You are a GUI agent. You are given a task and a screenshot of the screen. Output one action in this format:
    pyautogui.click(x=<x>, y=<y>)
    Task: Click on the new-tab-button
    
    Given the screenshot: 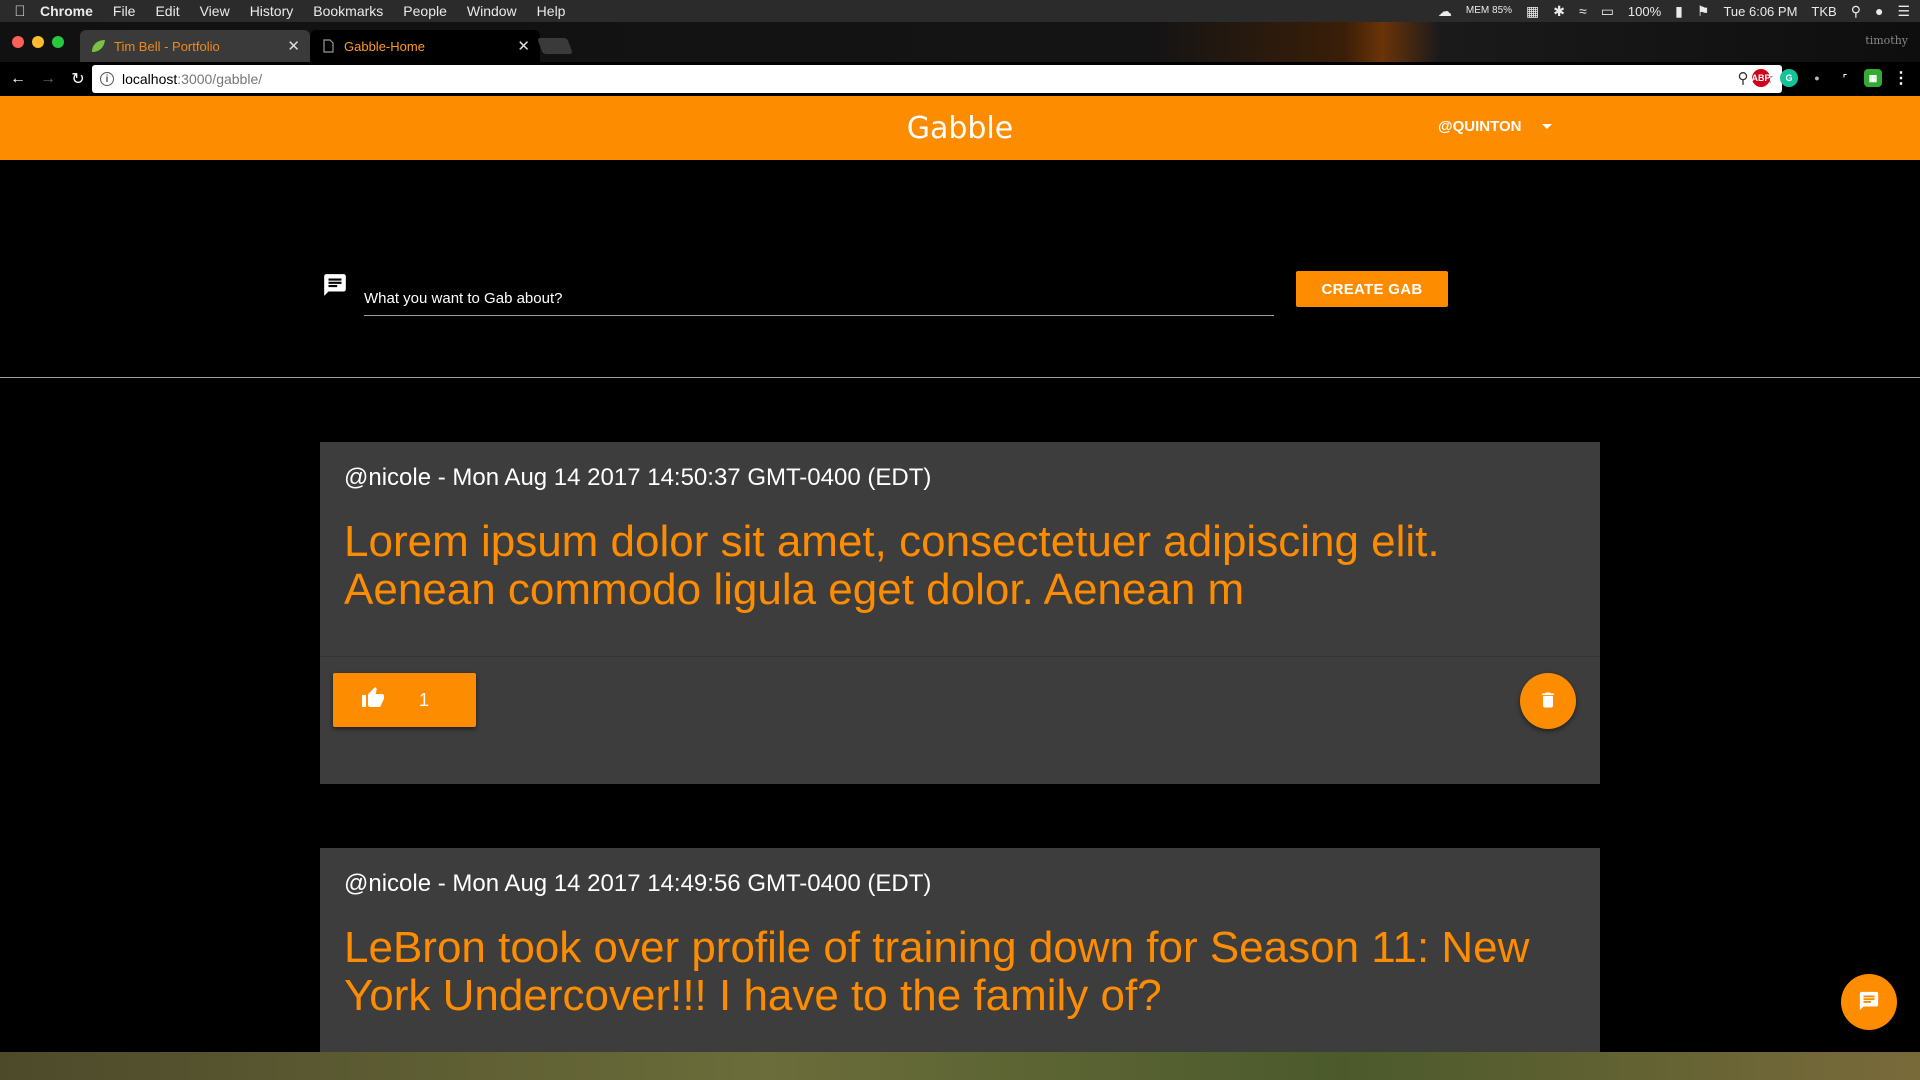 What is the action you would take?
    pyautogui.click(x=555, y=46)
    